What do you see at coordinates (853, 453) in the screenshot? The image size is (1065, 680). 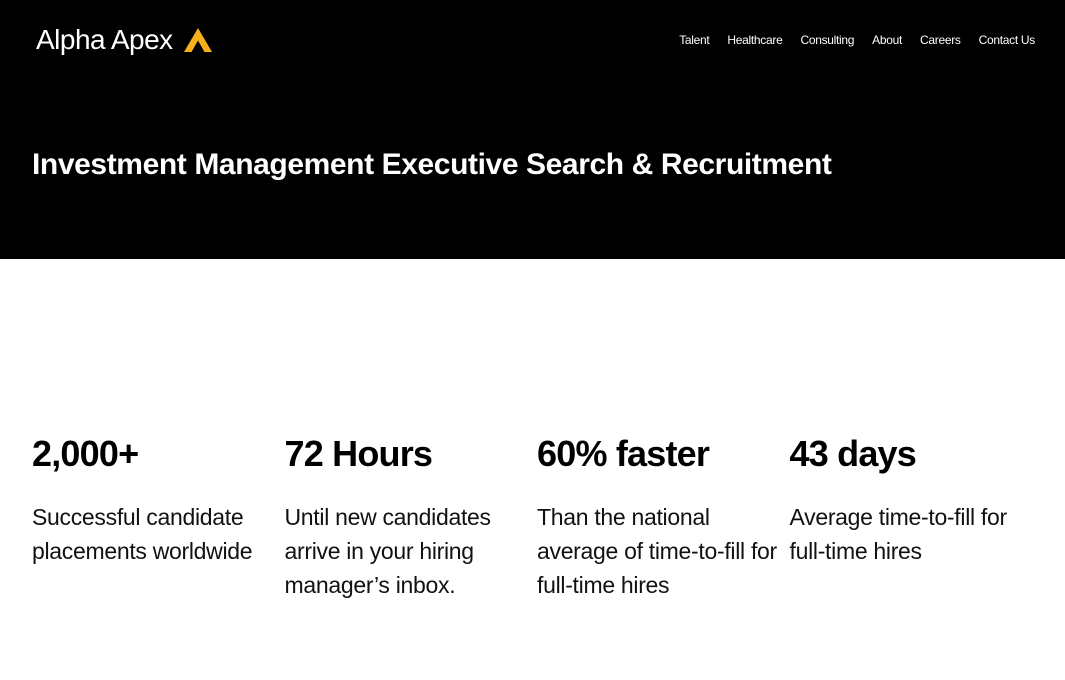 I see `stat-value: 43 days` at bounding box center [853, 453].